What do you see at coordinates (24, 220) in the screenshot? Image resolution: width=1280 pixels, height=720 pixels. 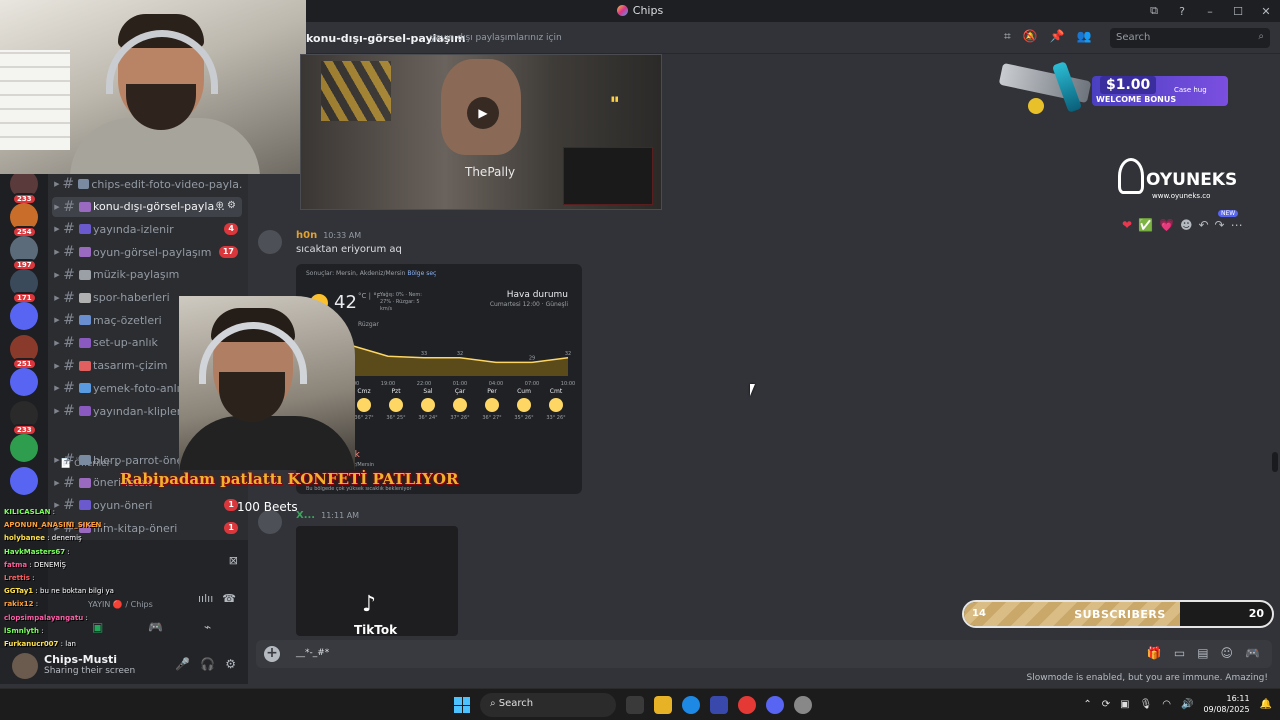 I see `server-icon: 254` at bounding box center [24, 220].